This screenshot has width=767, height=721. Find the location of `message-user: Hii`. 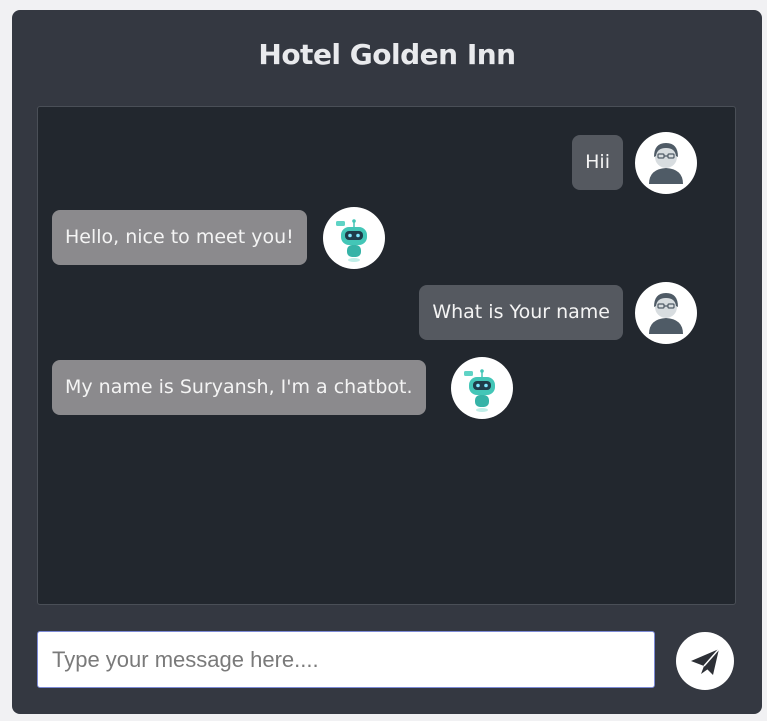

message-user: Hii is located at coordinates (597, 162).